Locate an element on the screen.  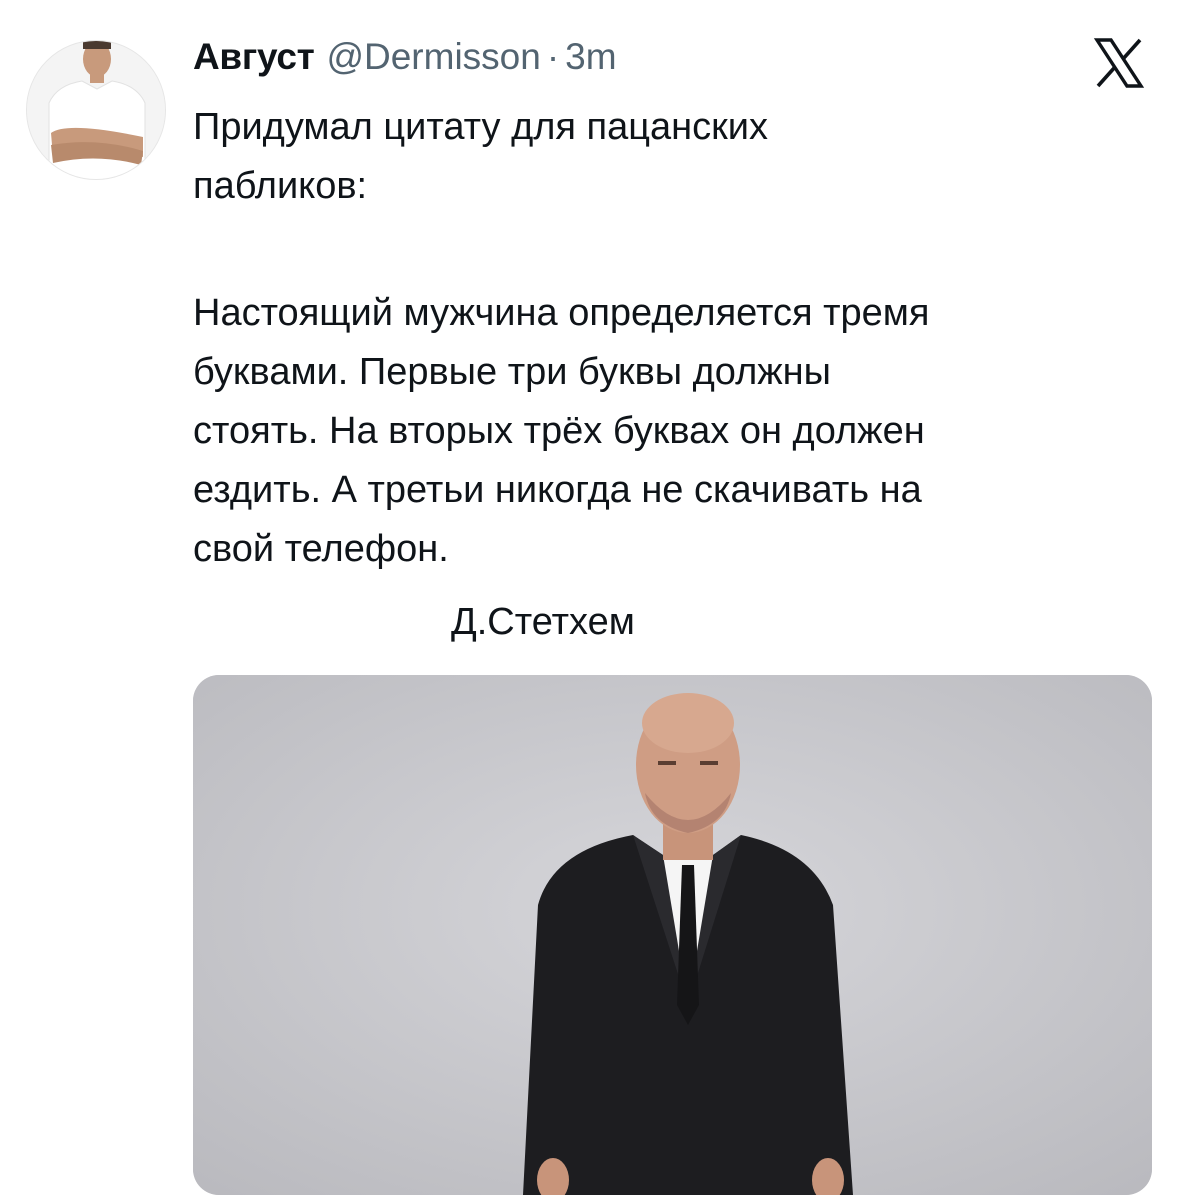
tweet-text-intro: Придумал цитату для пацанских пабликов: is located at coordinates (480, 156).